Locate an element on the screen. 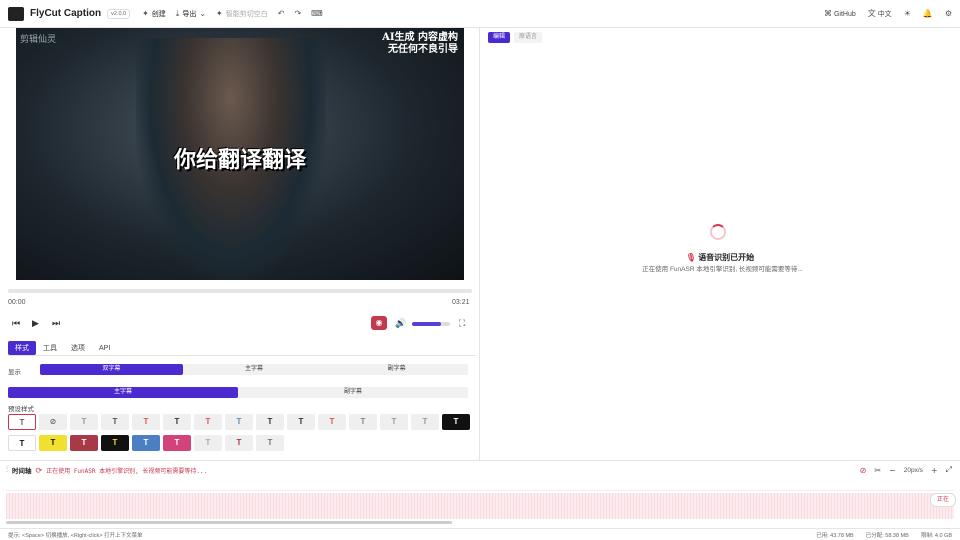  display-main: 主字幕 is located at coordinates (254, 369).